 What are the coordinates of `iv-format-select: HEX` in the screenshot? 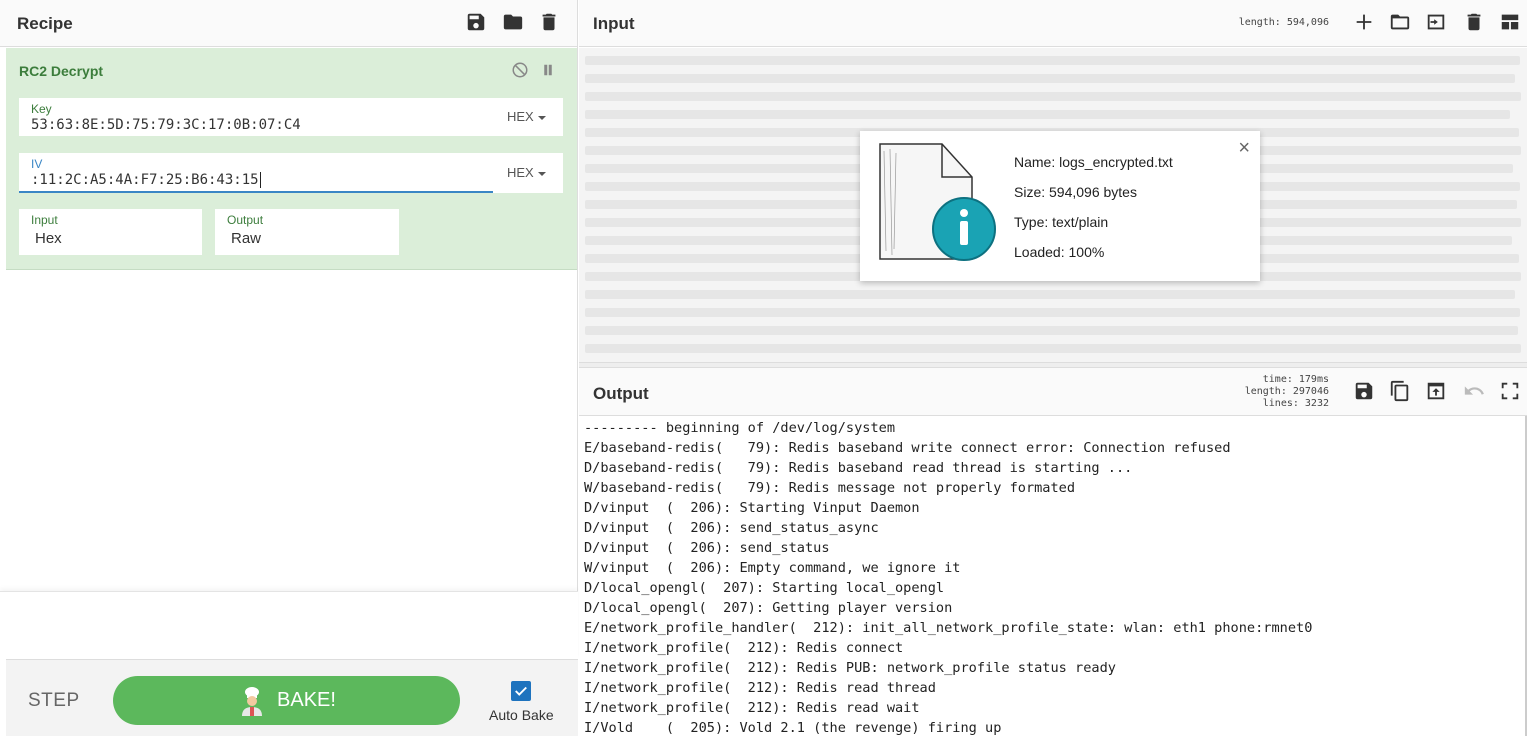 It's located at (526, 172).